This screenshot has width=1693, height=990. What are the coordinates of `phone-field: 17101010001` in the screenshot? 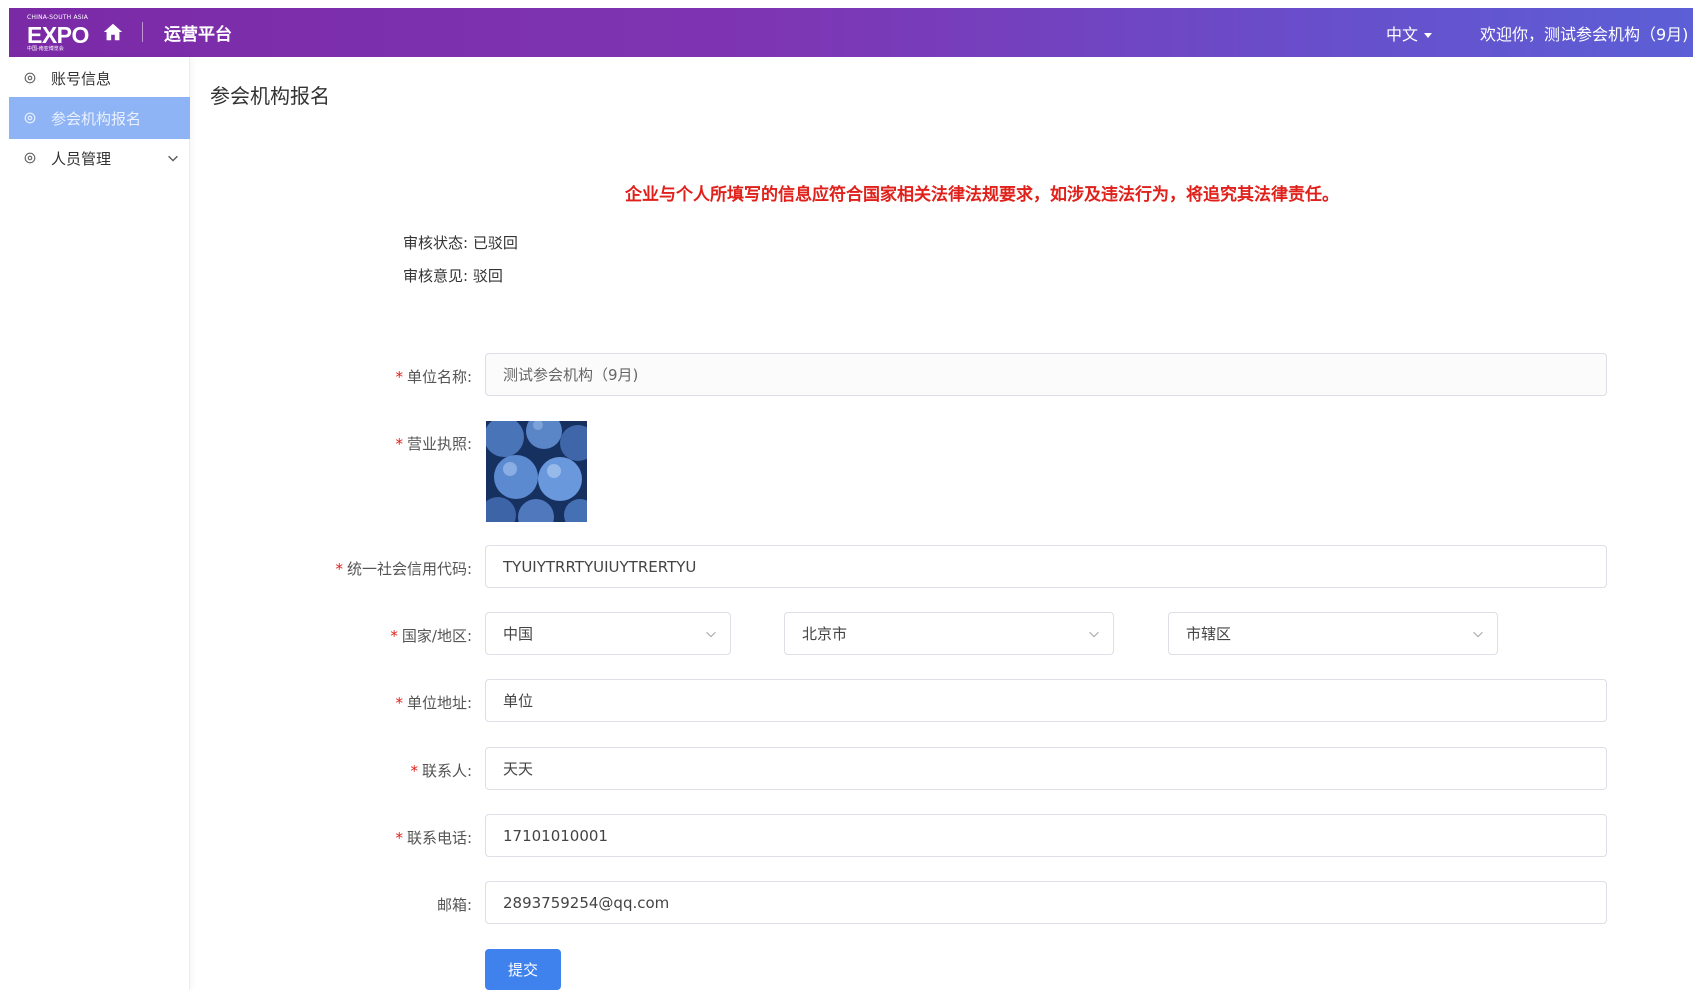 It's located at (1046, 835).